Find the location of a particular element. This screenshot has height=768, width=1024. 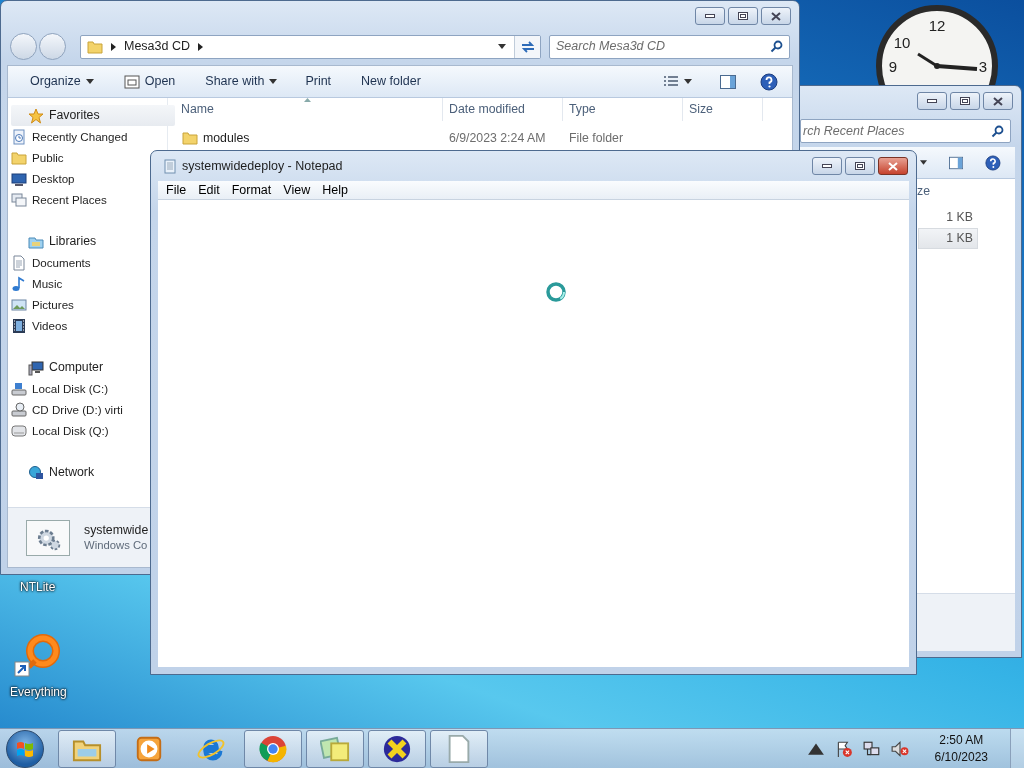

nav-item: Pictures is located at coordinates (42, 304).